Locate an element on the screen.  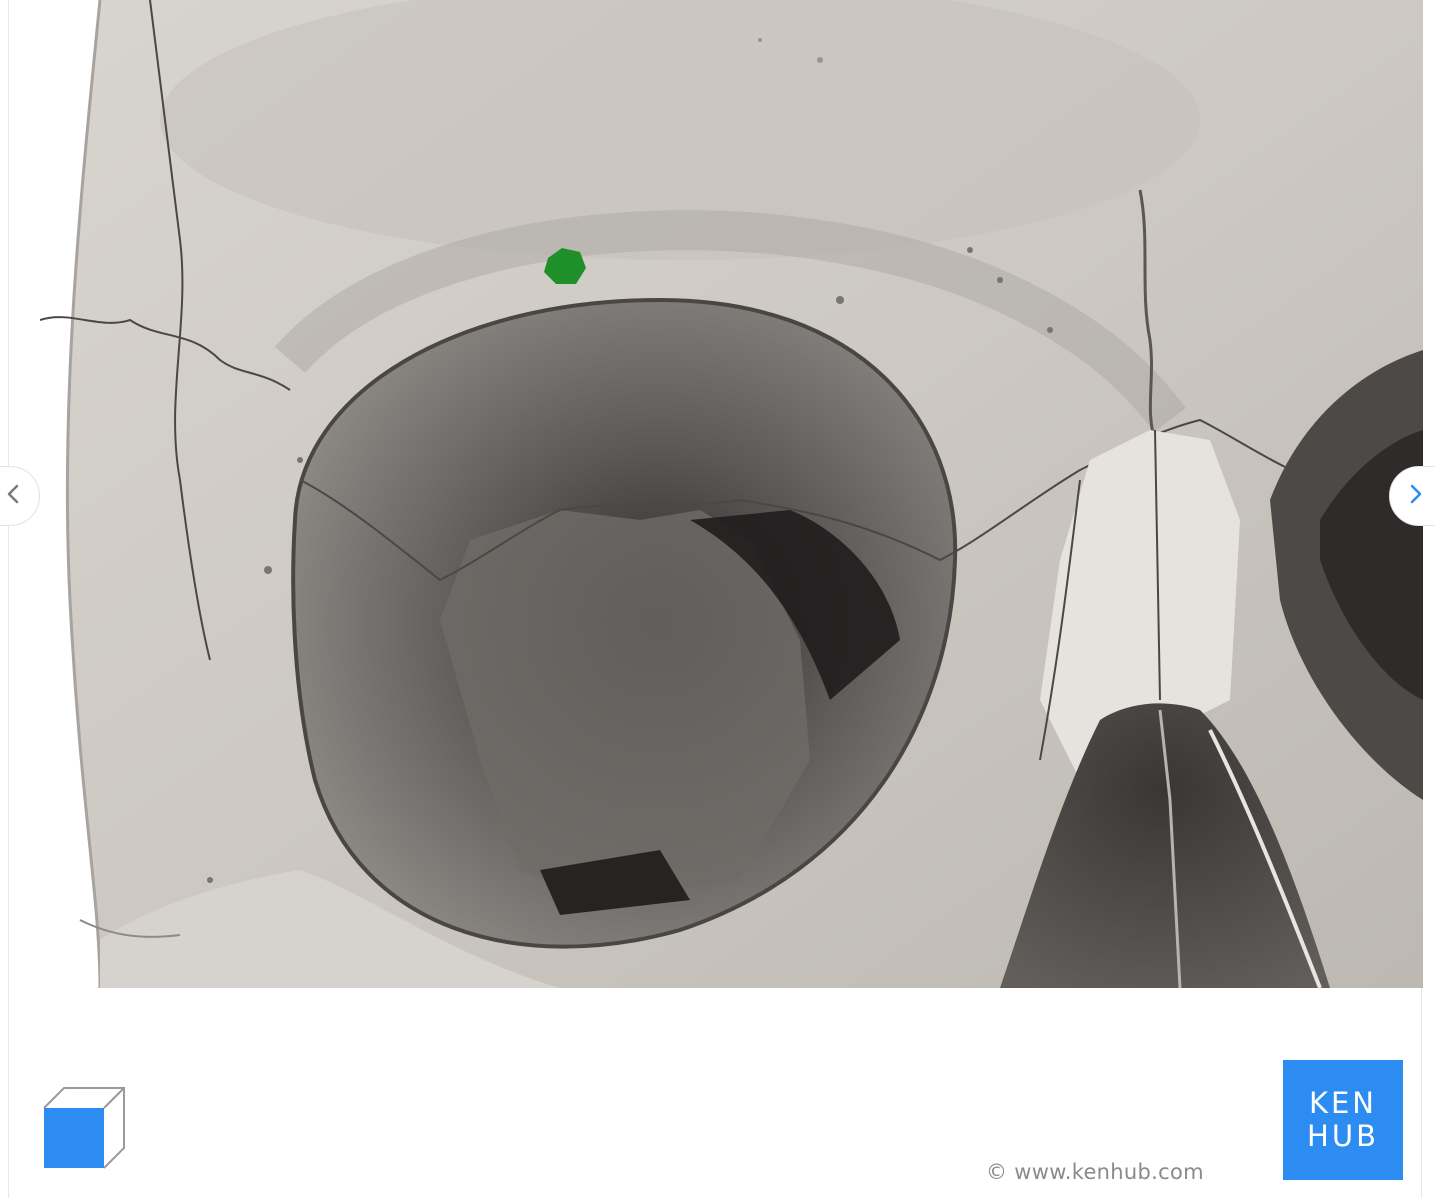
chevron-left-icon is located at coordinates (13, 496).